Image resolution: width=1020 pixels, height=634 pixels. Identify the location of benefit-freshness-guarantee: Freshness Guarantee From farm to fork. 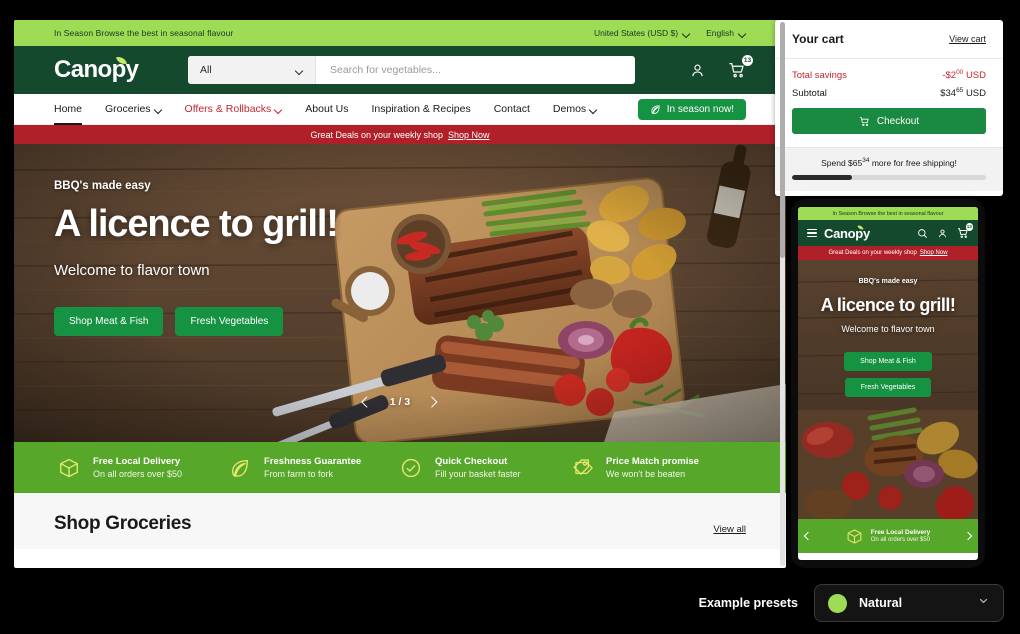
(314, 467).